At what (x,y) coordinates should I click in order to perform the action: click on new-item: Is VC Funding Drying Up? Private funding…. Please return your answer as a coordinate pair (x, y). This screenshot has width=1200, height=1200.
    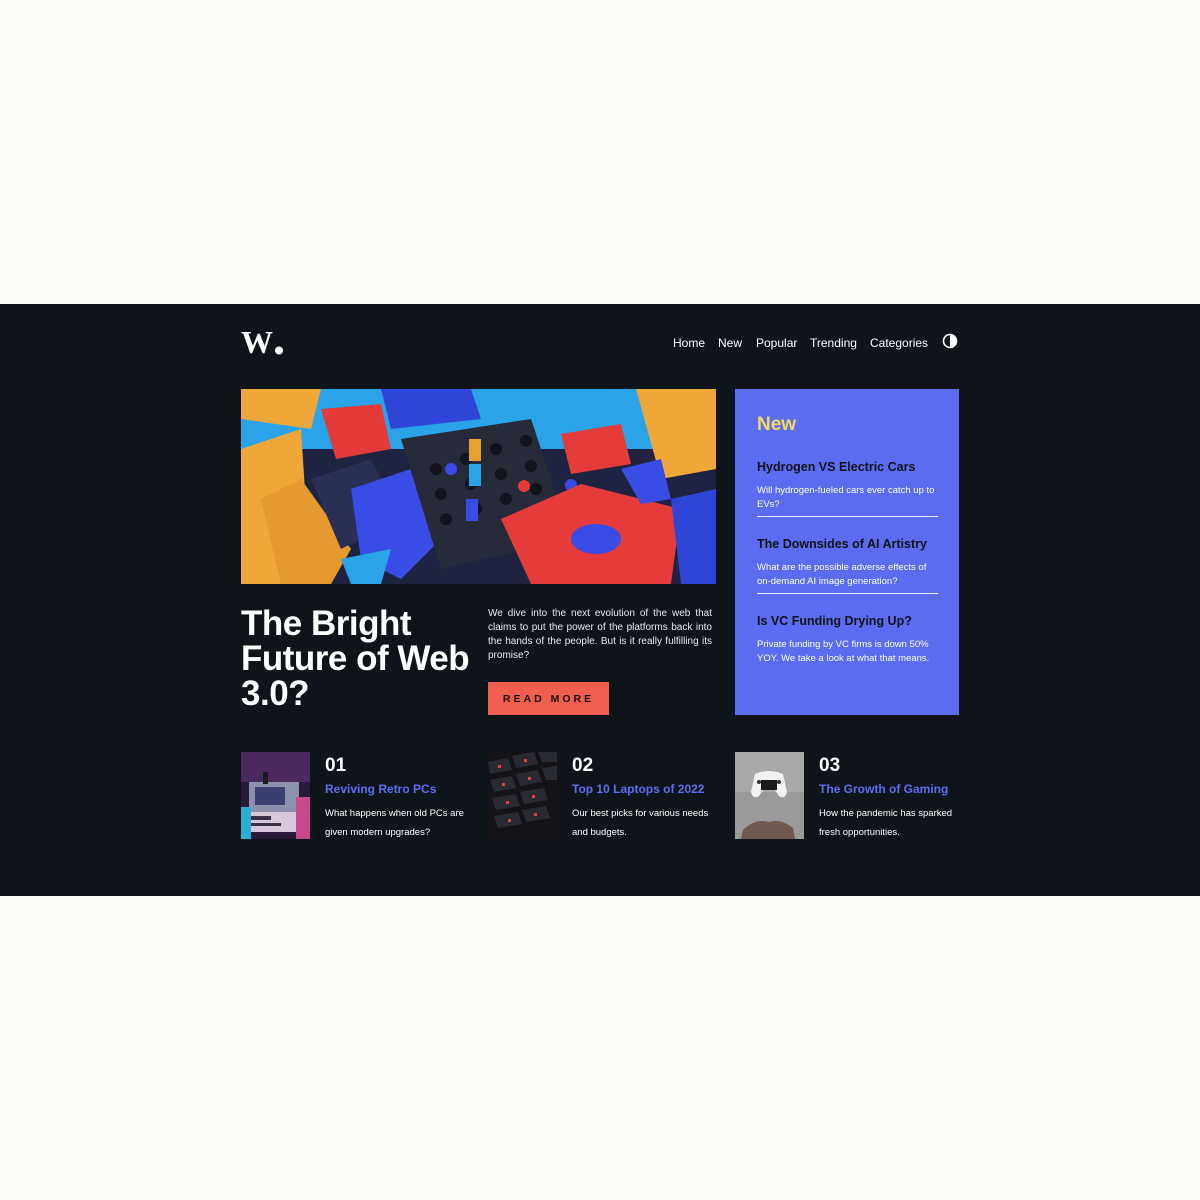
    Looking at the image, I should click on (847, 639).